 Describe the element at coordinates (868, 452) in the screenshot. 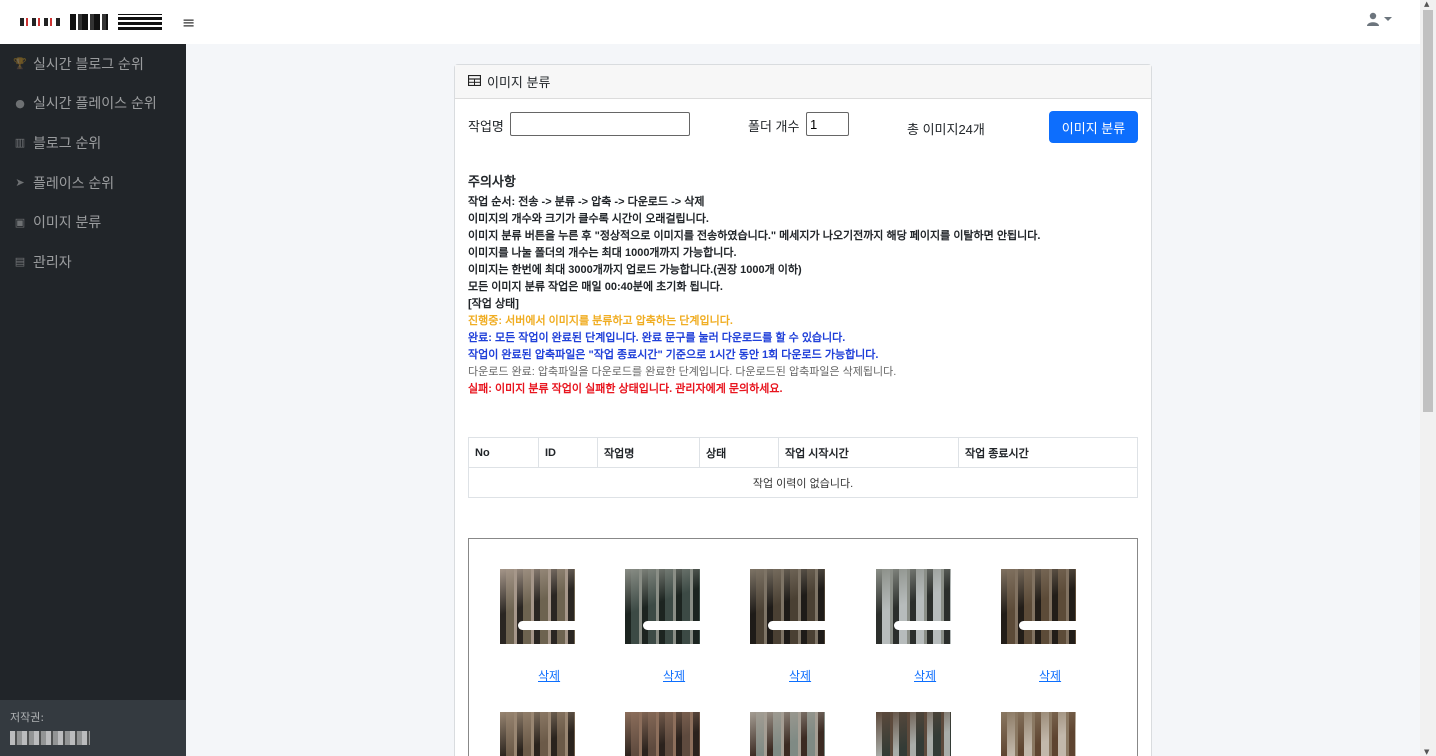

I see `column-header-start-time: 작업 시작시간` at that location.